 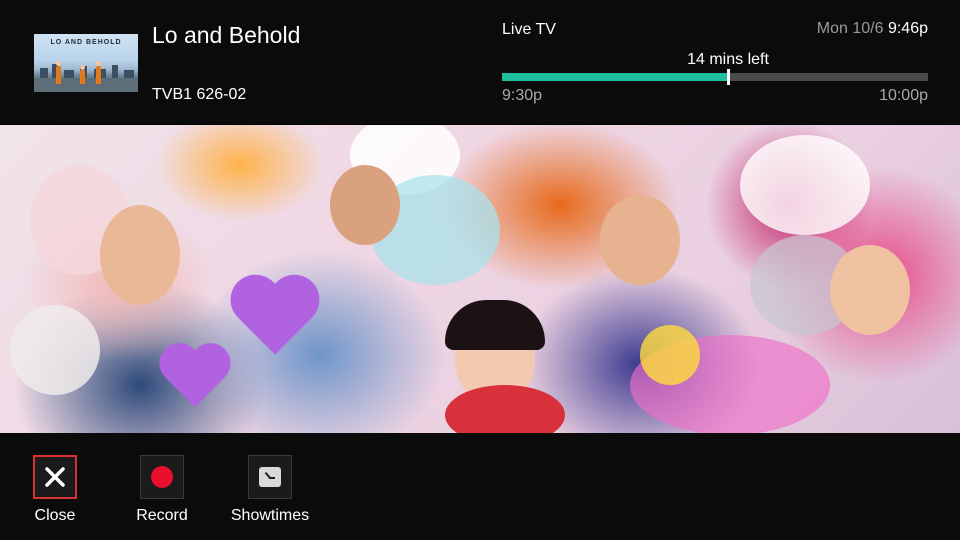 I want to click on thumbnail-ground, so click(x=86, y=85).